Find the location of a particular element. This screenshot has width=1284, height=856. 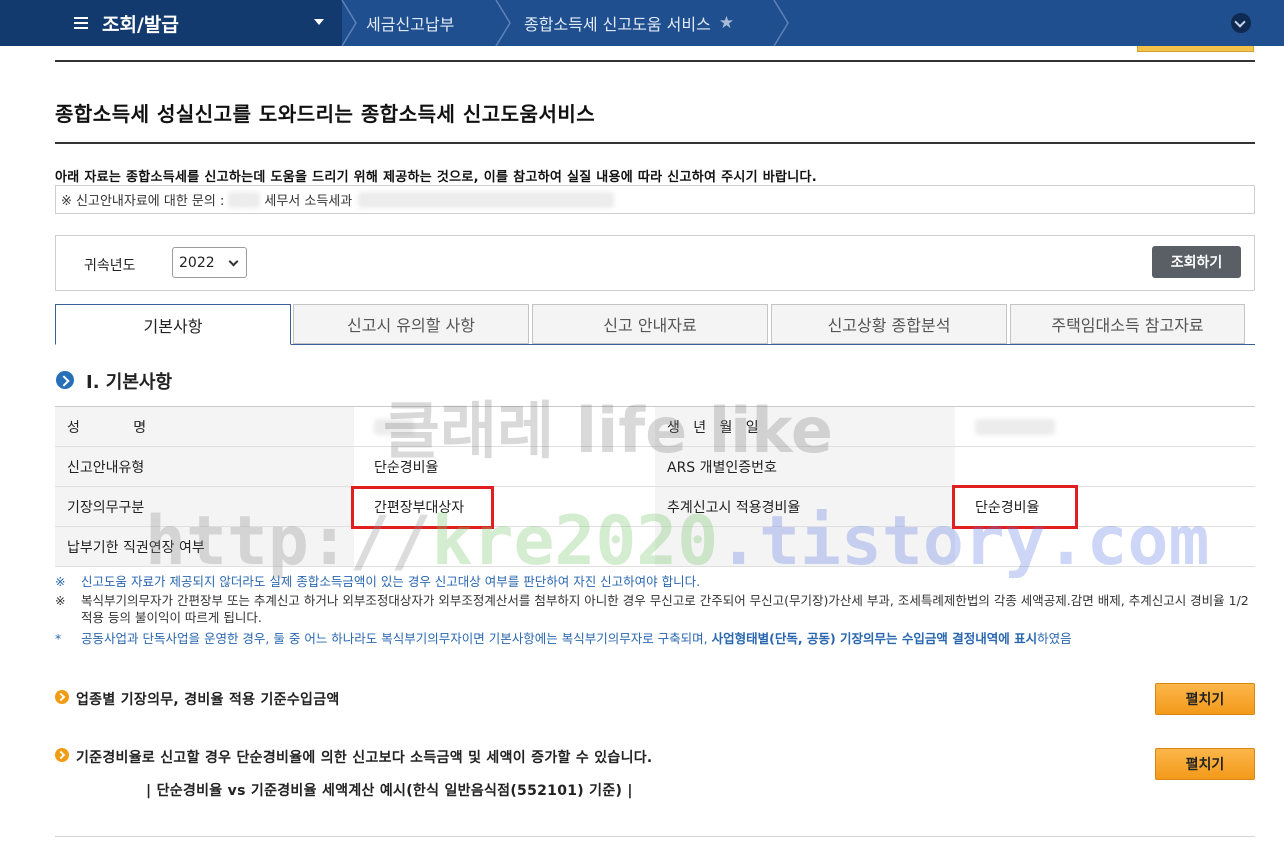

tab-filing-guide: 신고 안내자료 is located at coordinates (650, 324).